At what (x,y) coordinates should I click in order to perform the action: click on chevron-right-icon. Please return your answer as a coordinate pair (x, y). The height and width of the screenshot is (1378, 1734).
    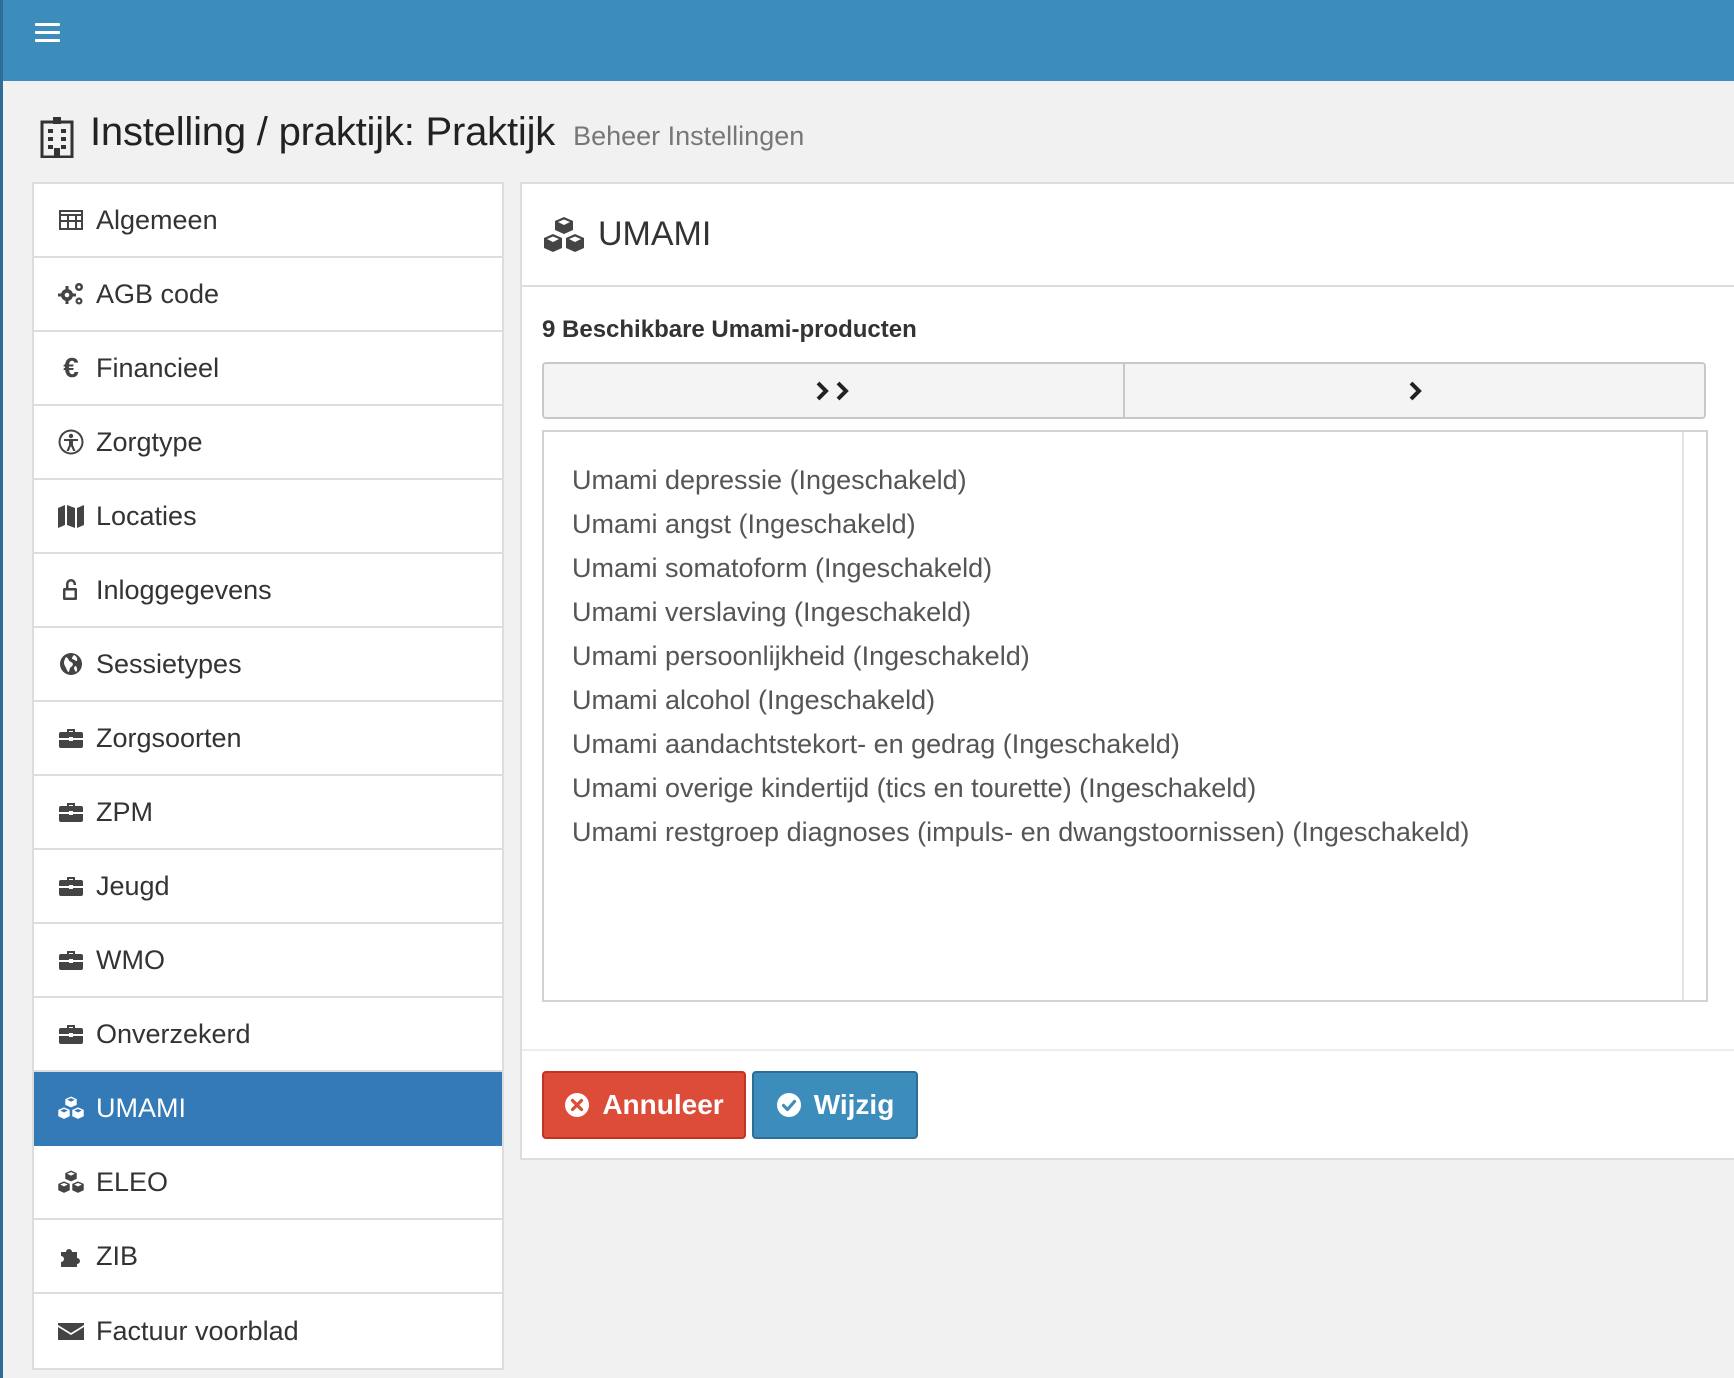
    Looking at the image, I should click on (1415, 390).